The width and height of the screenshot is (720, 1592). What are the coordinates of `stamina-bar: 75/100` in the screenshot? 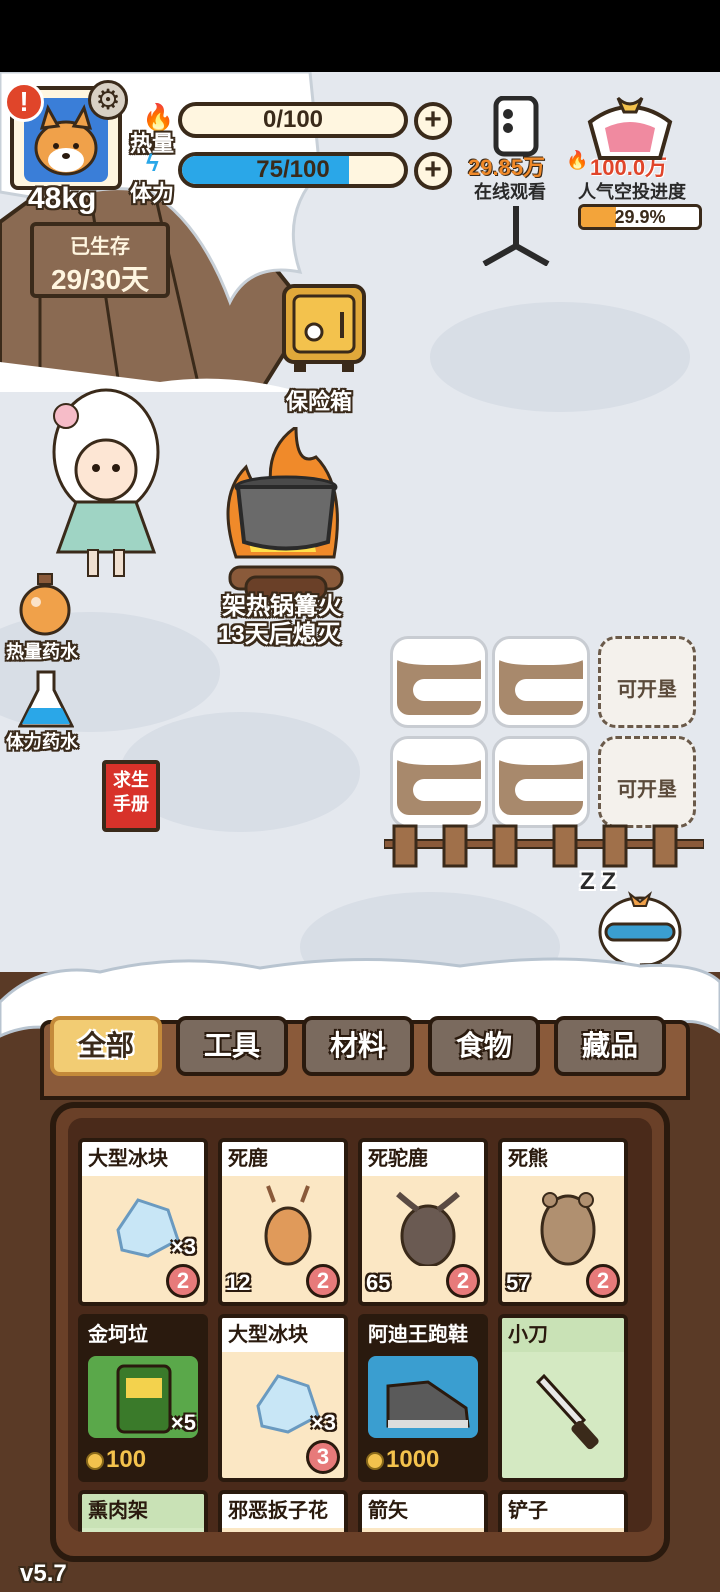 It's located at (293, 170).